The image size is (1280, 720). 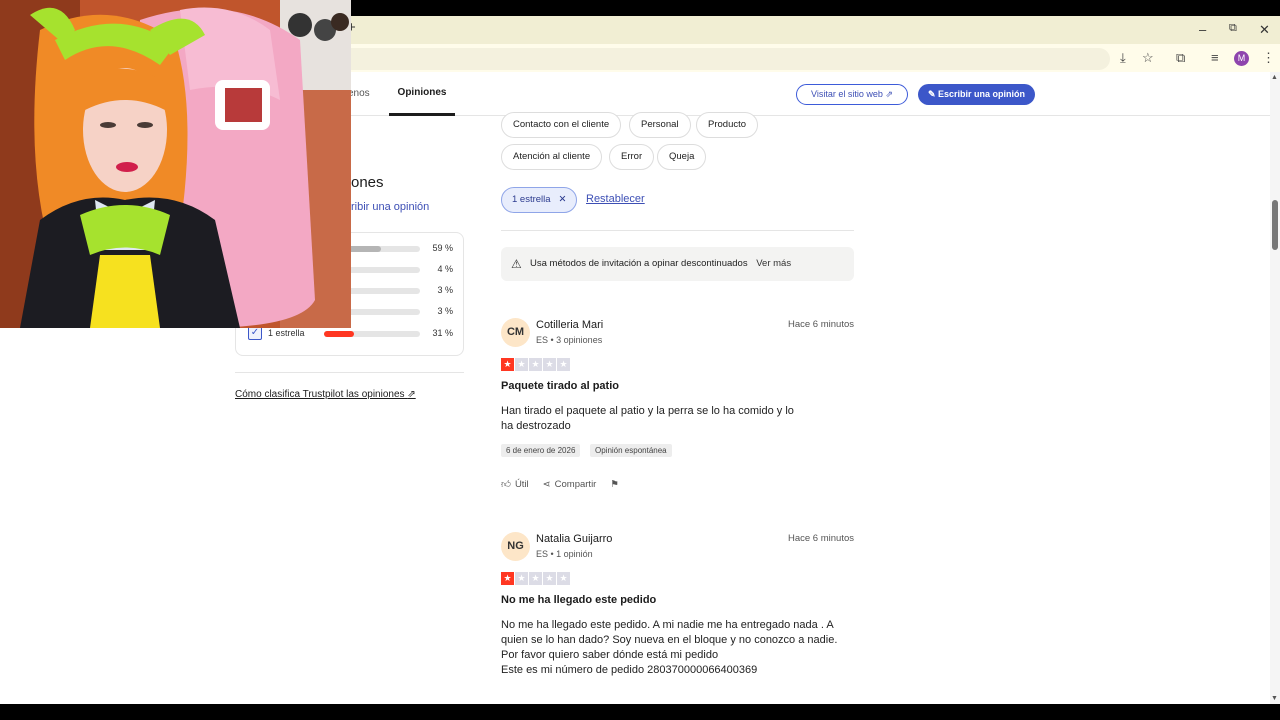 What do you see at coordinates (367, 182) in the screenshot?
I see `sidebar-heading: ones` at bounding box center [367, 182].